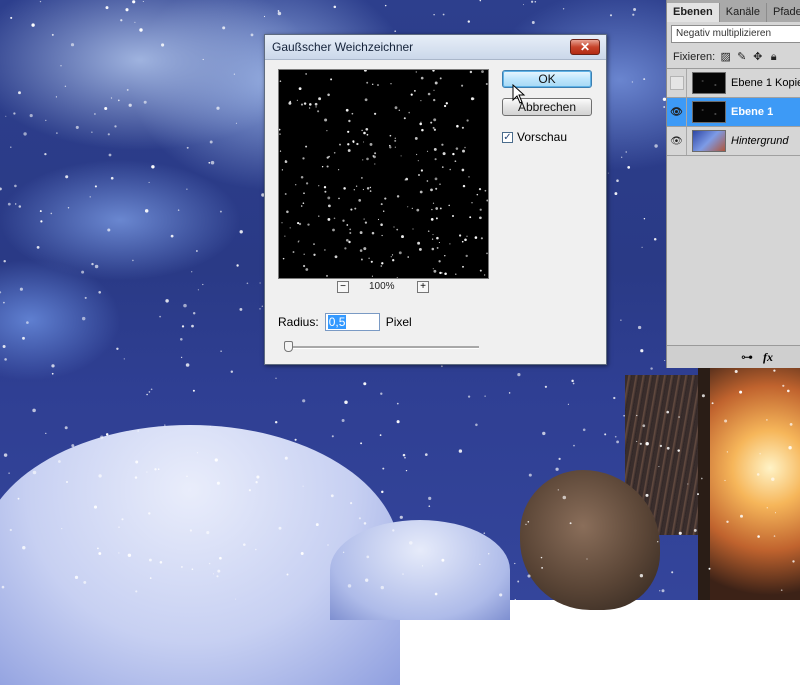 The image size is (800, 685). What do you see at coordinates (773, 57) in the screenshot?
I see `lock-all-icon: 🔒︎` at bounding box center [773, 57].